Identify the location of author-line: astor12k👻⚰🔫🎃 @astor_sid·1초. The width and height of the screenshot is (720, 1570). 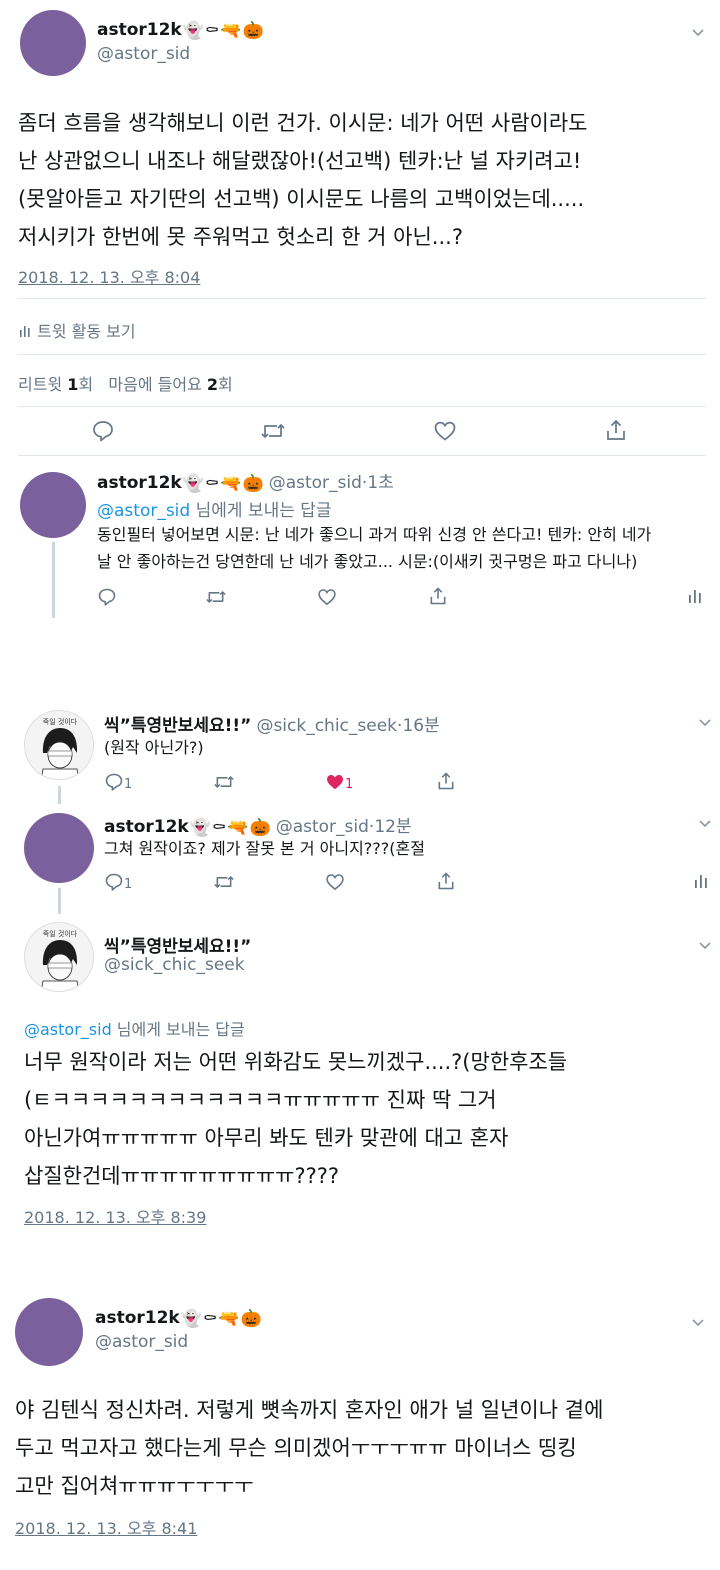
(245, 481).